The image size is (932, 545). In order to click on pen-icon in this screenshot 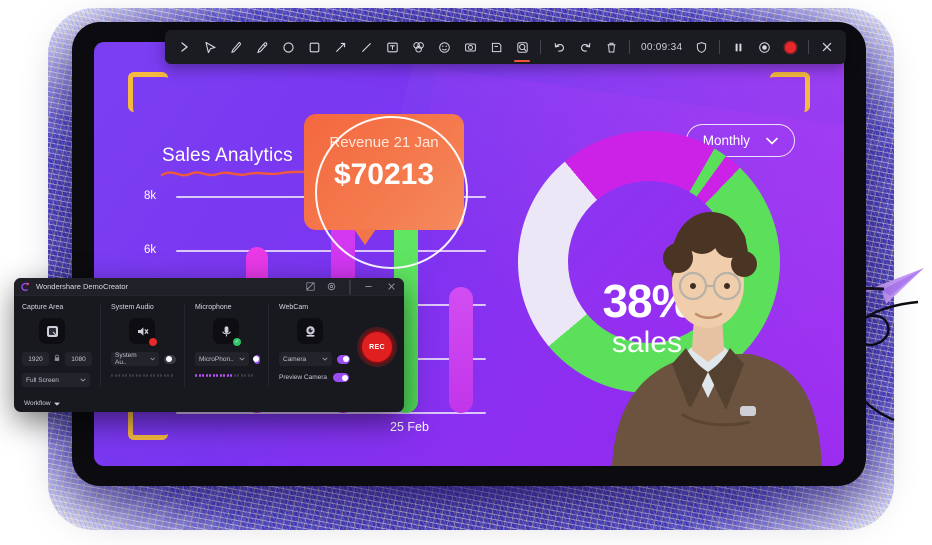, I will do `click(236, 47)`.